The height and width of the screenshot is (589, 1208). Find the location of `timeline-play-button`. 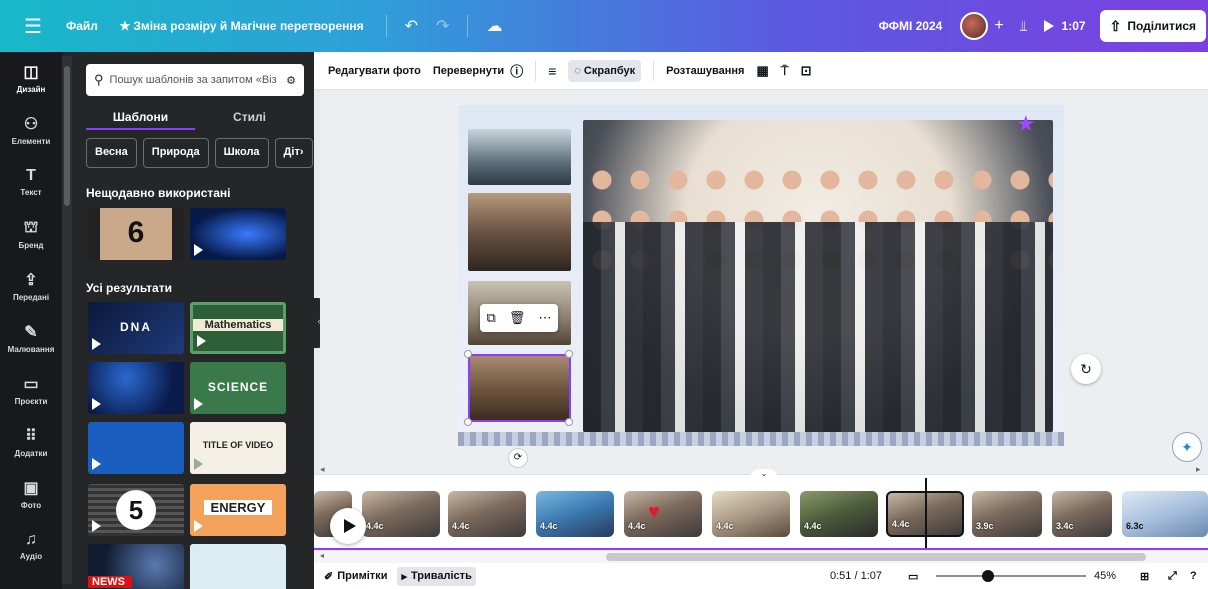

timeline-play-button is located at coordinates (348, 526).